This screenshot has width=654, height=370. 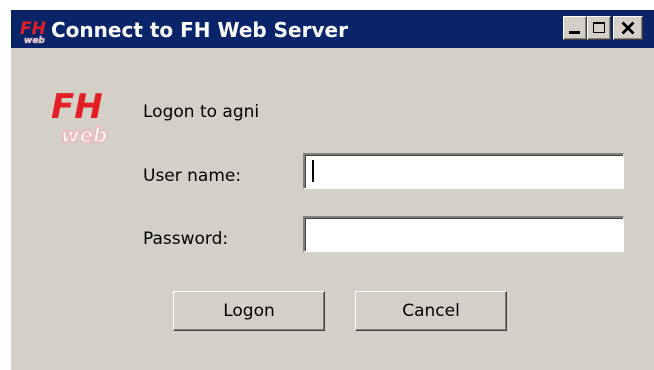 I want to click on username-label: User name:, so click(x=192, y=176).